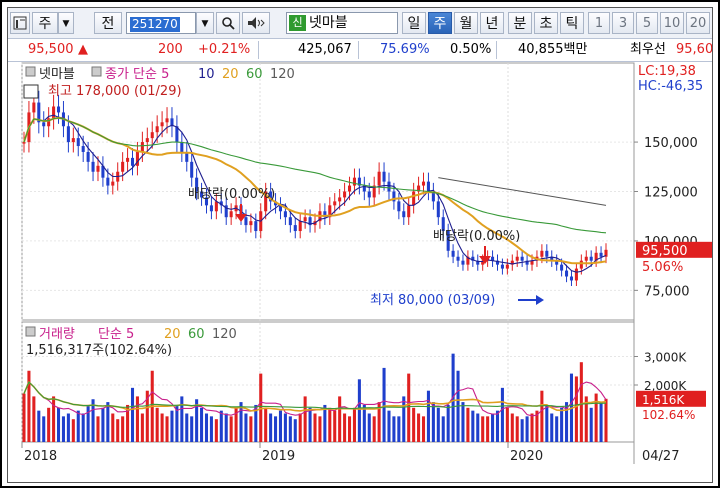  What do you see at coordinates (670, 86) in the screenshot?
I see `hc-label: HC:-46,35` at bounding box center [670, 86].